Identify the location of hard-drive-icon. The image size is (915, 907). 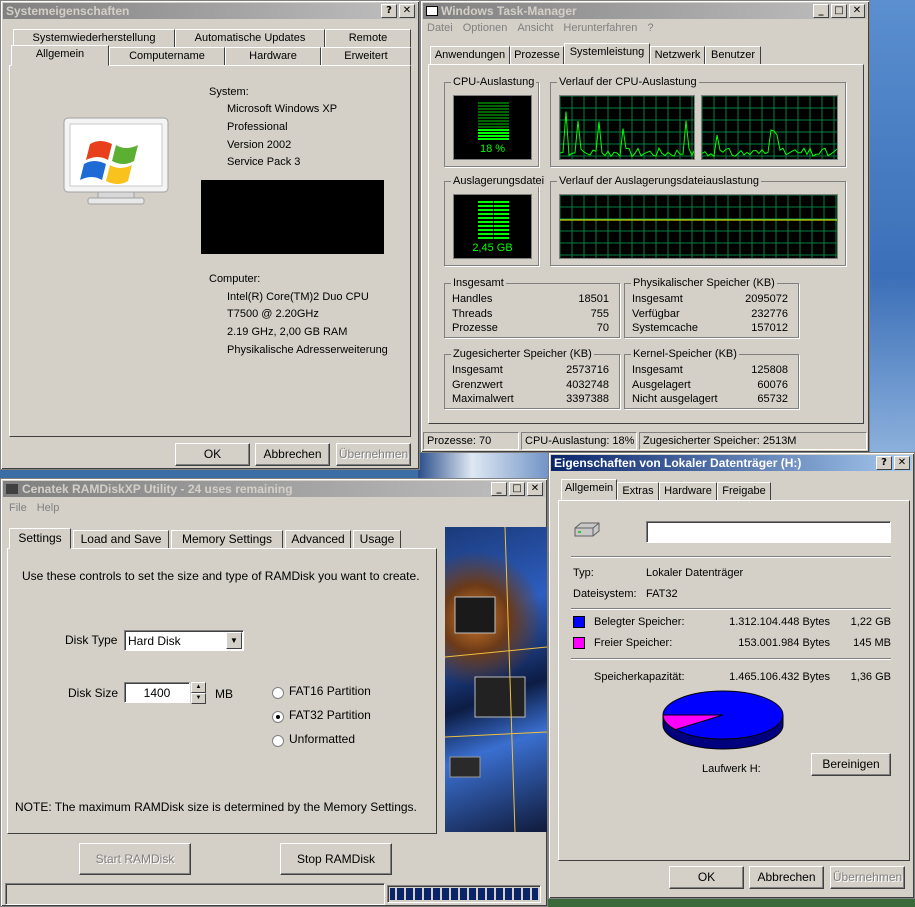
(587, 531).